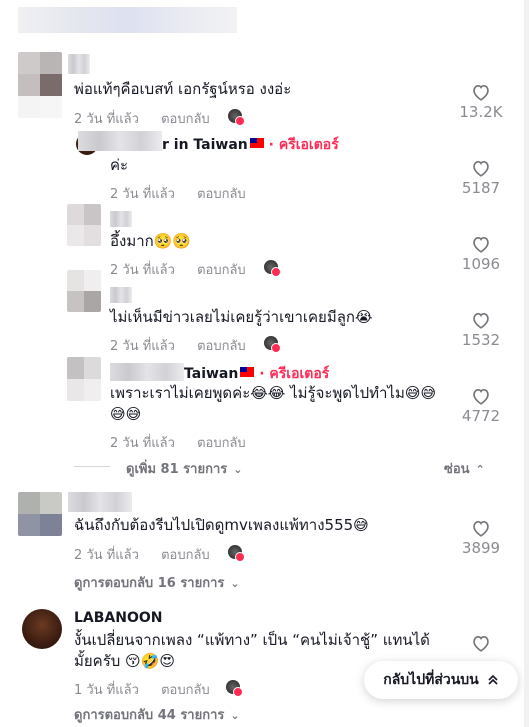  I want to click on comment-text: ค่ะ, so click(119, 165).